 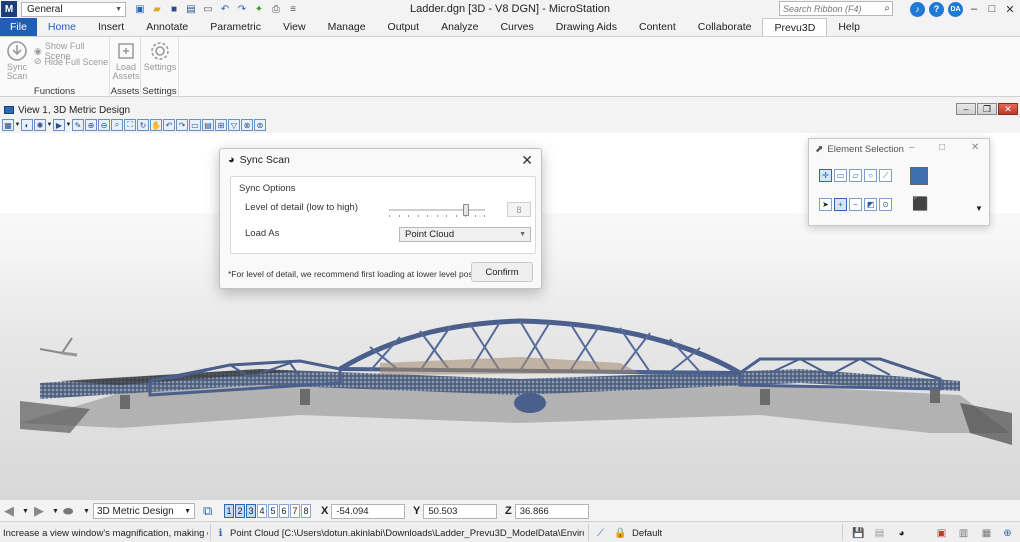 I want to click on tab-annotate: Annotate, so click(x=167, y=27).